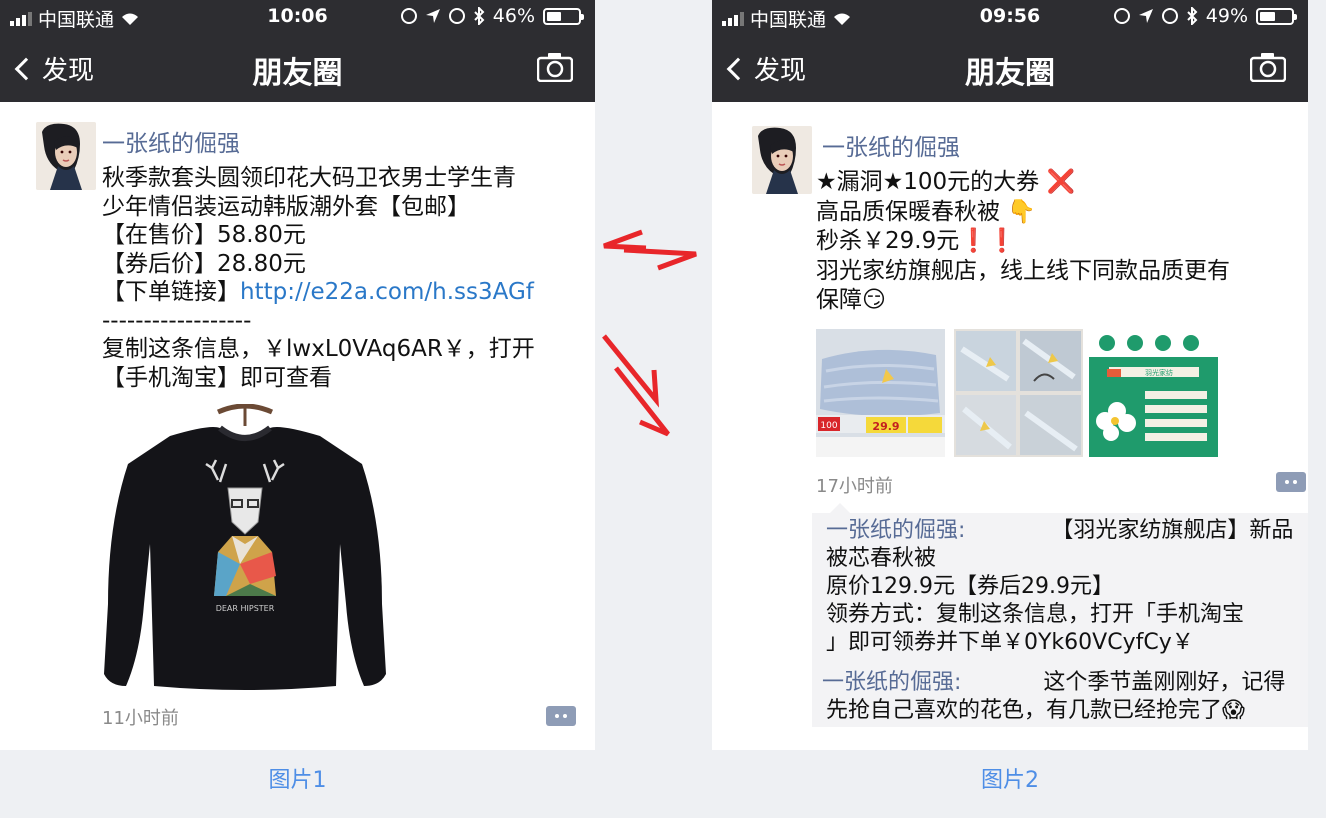  Describe the element at coordinates (1035, 710) in the screenshot. I see `comment-text: 先抢自己喜欢的花色，有几款已经抢完了😱` at that location.